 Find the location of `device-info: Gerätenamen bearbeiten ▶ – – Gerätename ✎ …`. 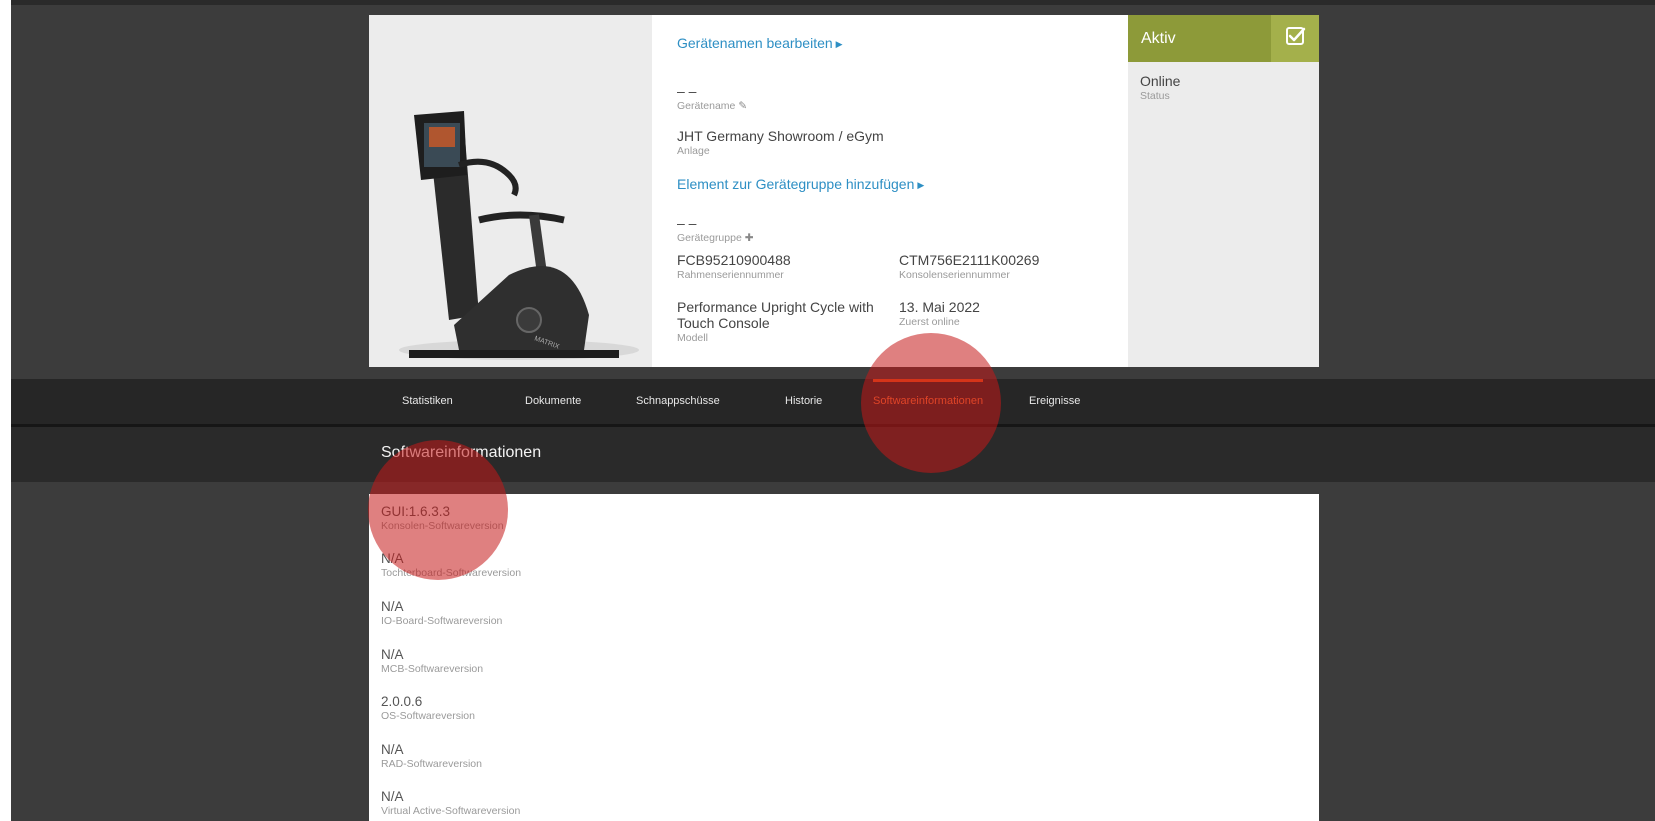

device-info: Gerätenamen bearbeiten ▶ – – Gerätename ✎ … is located at coordinates (874, 191).